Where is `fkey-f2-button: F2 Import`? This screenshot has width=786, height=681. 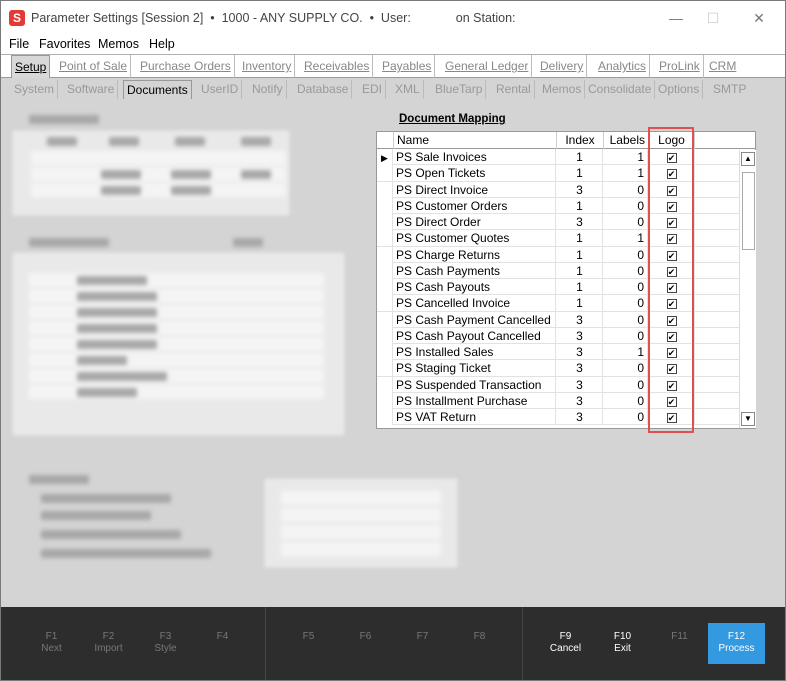
fkey-f2-button: F2 Import is located at coordinates (108, 643).